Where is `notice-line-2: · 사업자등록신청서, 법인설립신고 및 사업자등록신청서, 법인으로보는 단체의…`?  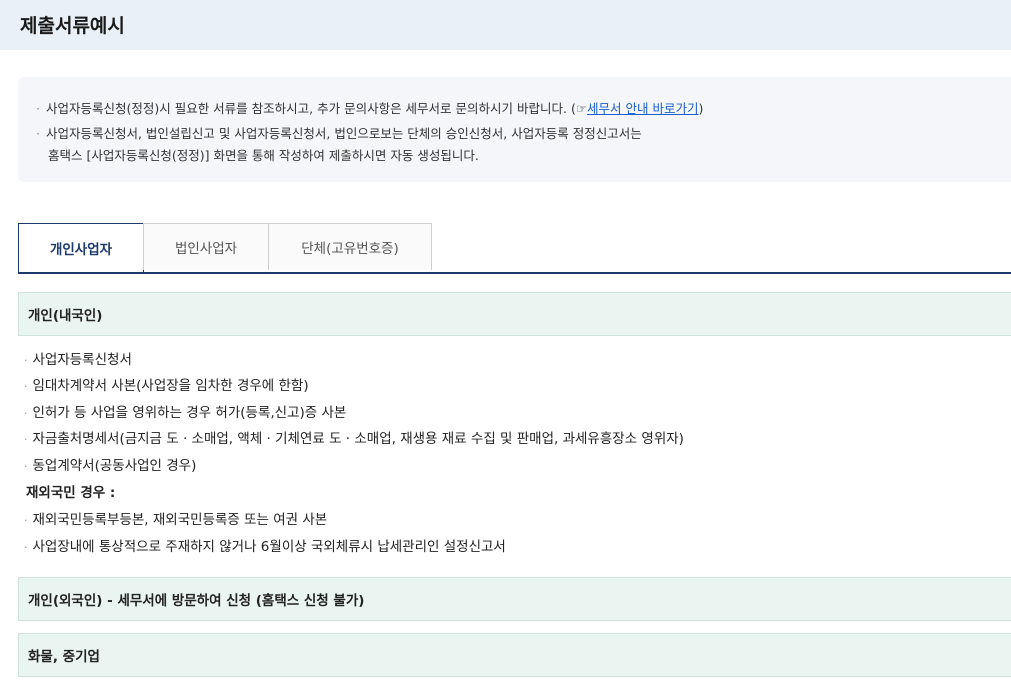
notice-line-2: · 사업자등록신청서, 법인설립신고 및 사업자등록신청서, 법인으로보는 단체의… is located at coordinates (339, 132).